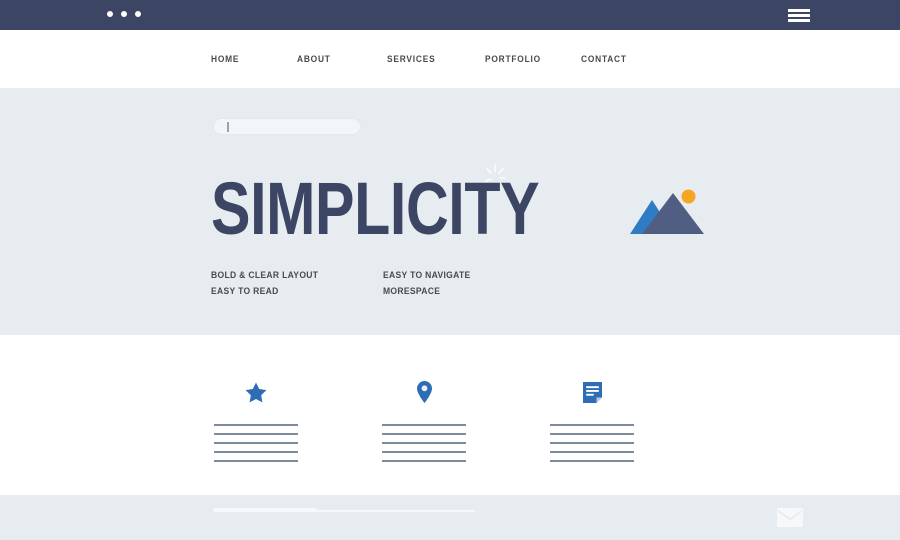 The height and width of the screenshot is (540, 900). What do you see at coordinates (245, 291) in the screenshot?
I see `tagline-1-line-2: EASY TO READ` at bounding box center [245, 291].